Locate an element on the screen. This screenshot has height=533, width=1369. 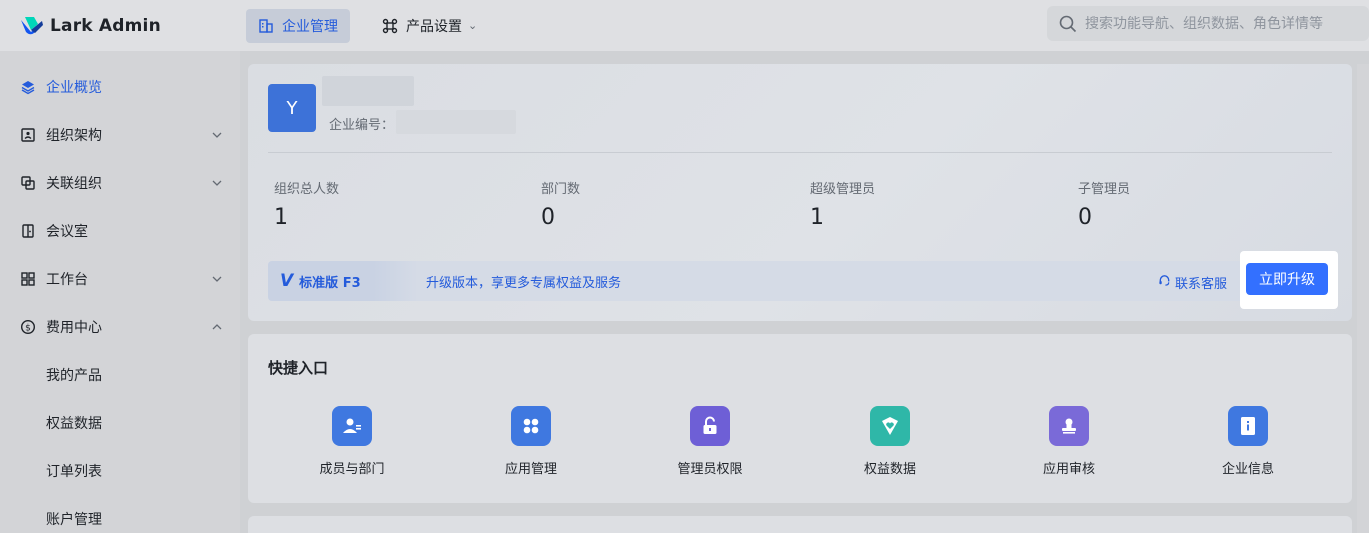
sidebar-item-label: 工作台 is located at coordinates (67, 280).